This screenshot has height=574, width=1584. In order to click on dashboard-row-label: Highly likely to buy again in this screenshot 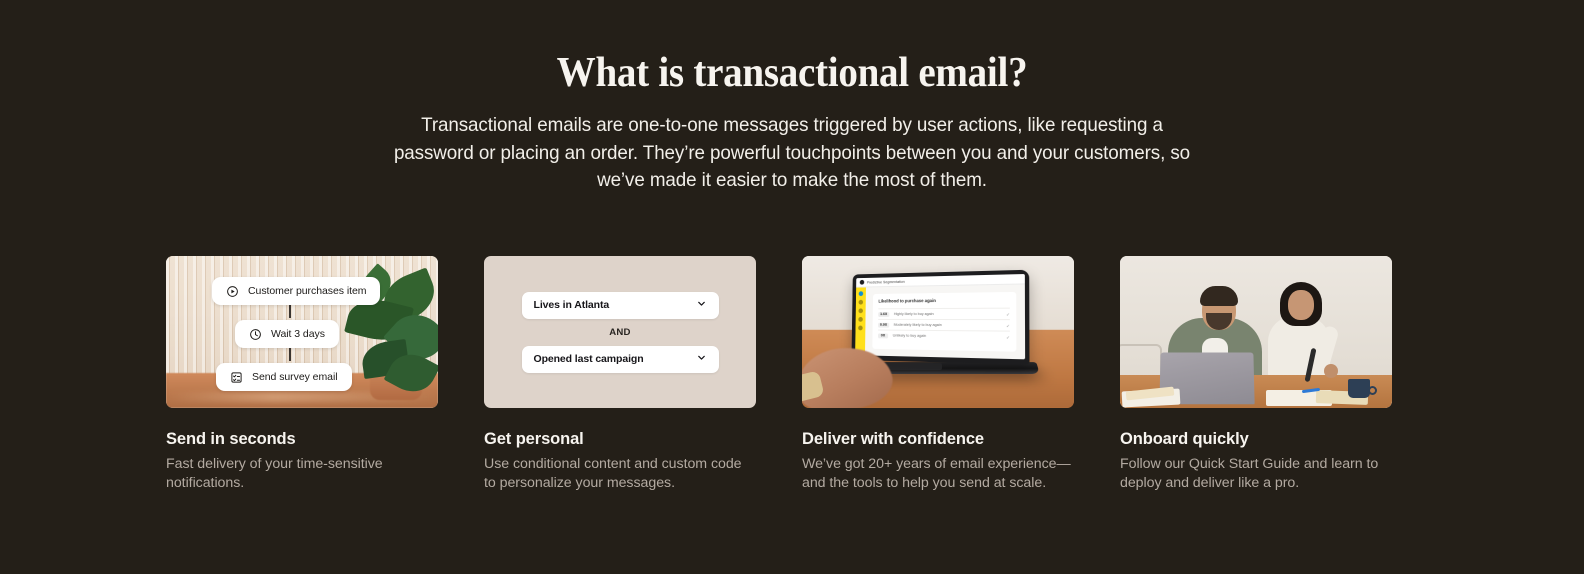, I will do `click(913, 314)`.